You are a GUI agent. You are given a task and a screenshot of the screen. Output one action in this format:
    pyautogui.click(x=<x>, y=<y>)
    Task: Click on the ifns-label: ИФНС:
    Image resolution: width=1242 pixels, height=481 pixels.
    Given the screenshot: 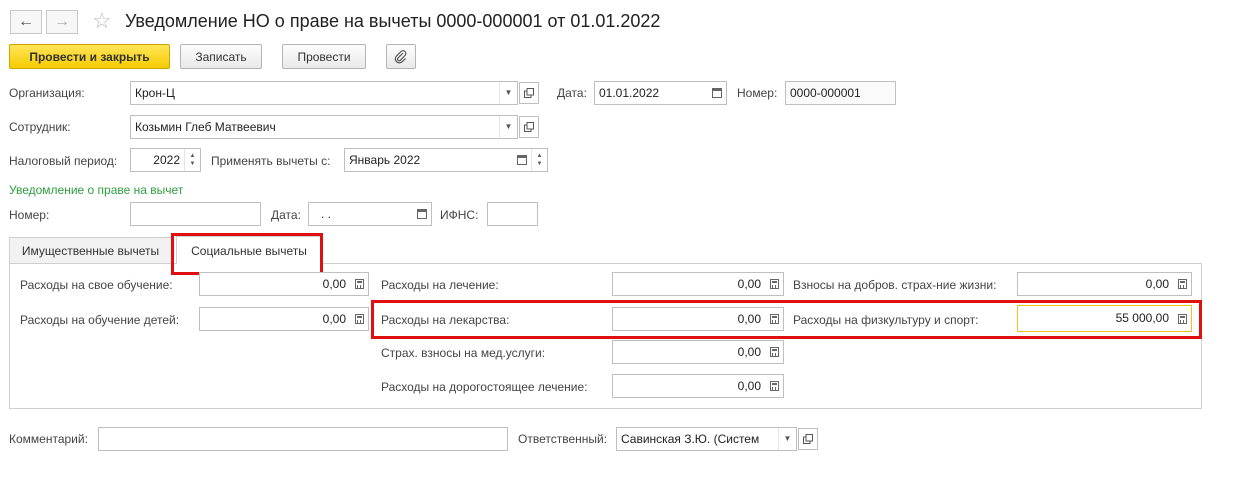 What is the action you would take?
    pyautogui.click(x=459, y=215)
    